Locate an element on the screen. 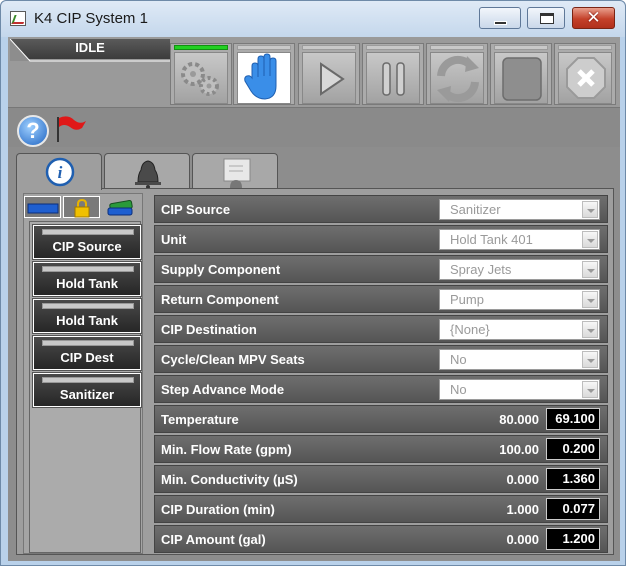  state-corner-decoration is located at coordinates (95, 50).